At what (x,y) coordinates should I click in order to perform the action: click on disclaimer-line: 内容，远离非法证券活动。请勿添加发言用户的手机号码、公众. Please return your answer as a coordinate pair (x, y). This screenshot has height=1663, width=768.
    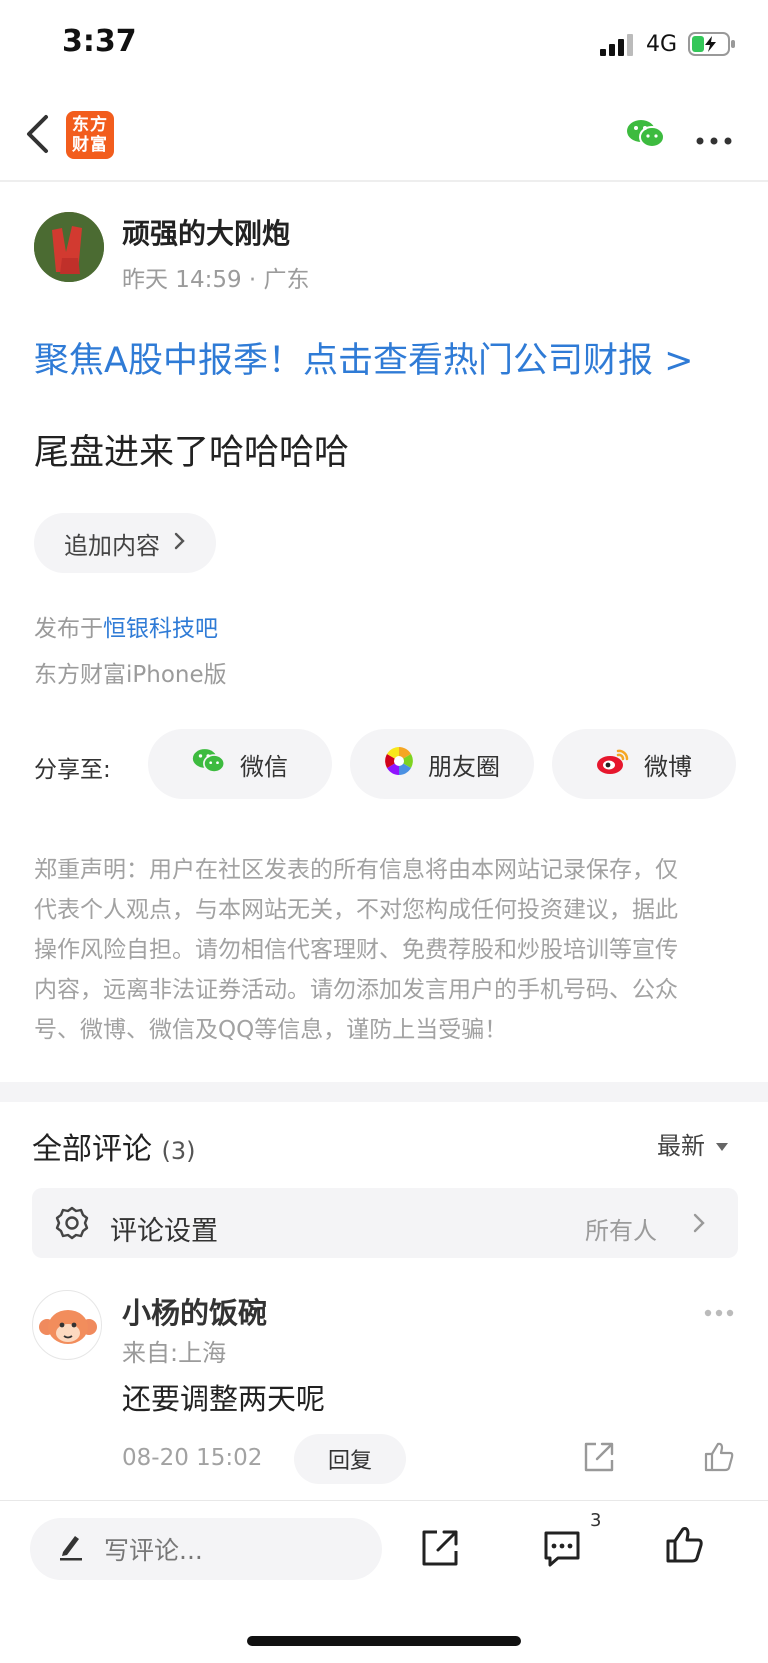
    Looking at the image, I should click on (356, 990).